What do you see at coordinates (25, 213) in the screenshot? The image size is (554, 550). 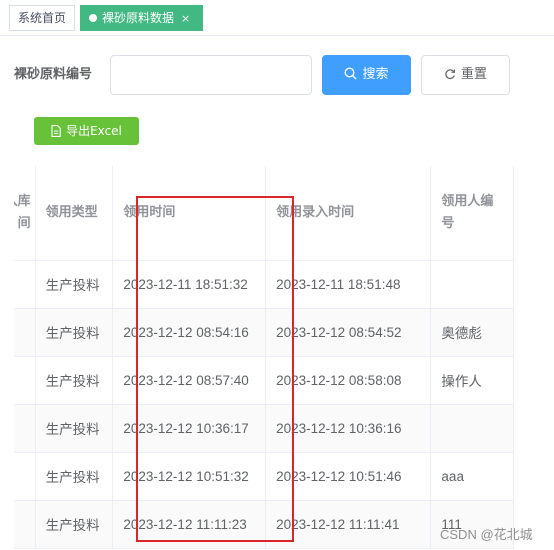 I see `header-entry-warehouse: 录入库间` at bounding box center [25, 213].